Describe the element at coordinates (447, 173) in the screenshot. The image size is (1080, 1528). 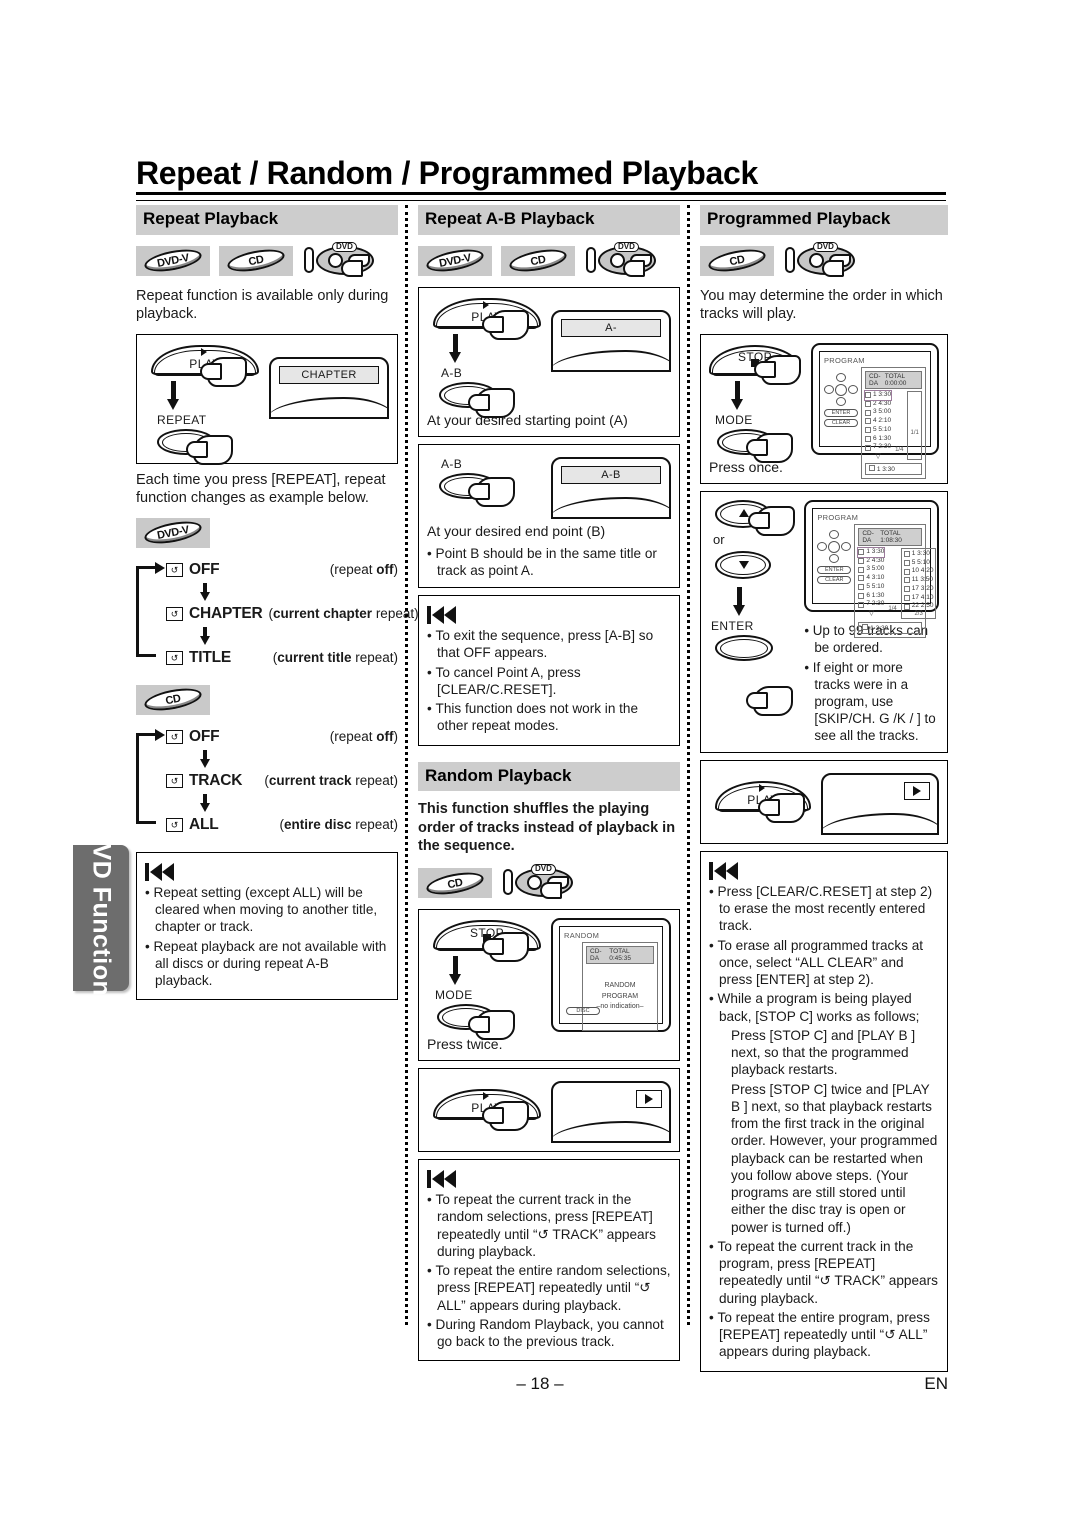
I see `page-title: Repeat / Random / Programmed Playback` at that location.